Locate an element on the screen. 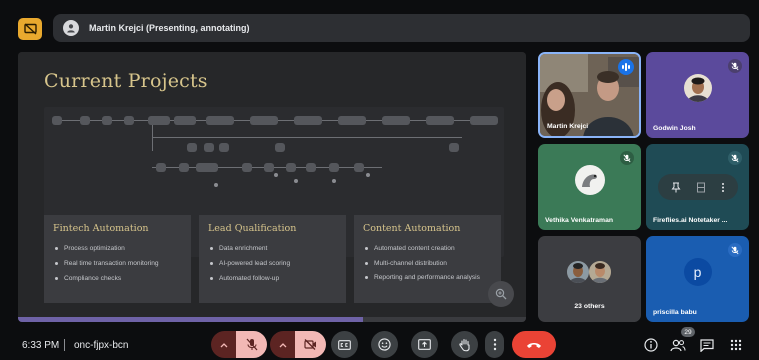 This screenshot has width=759, height=360. present-screen-icon is located at coordinates (424, 344).